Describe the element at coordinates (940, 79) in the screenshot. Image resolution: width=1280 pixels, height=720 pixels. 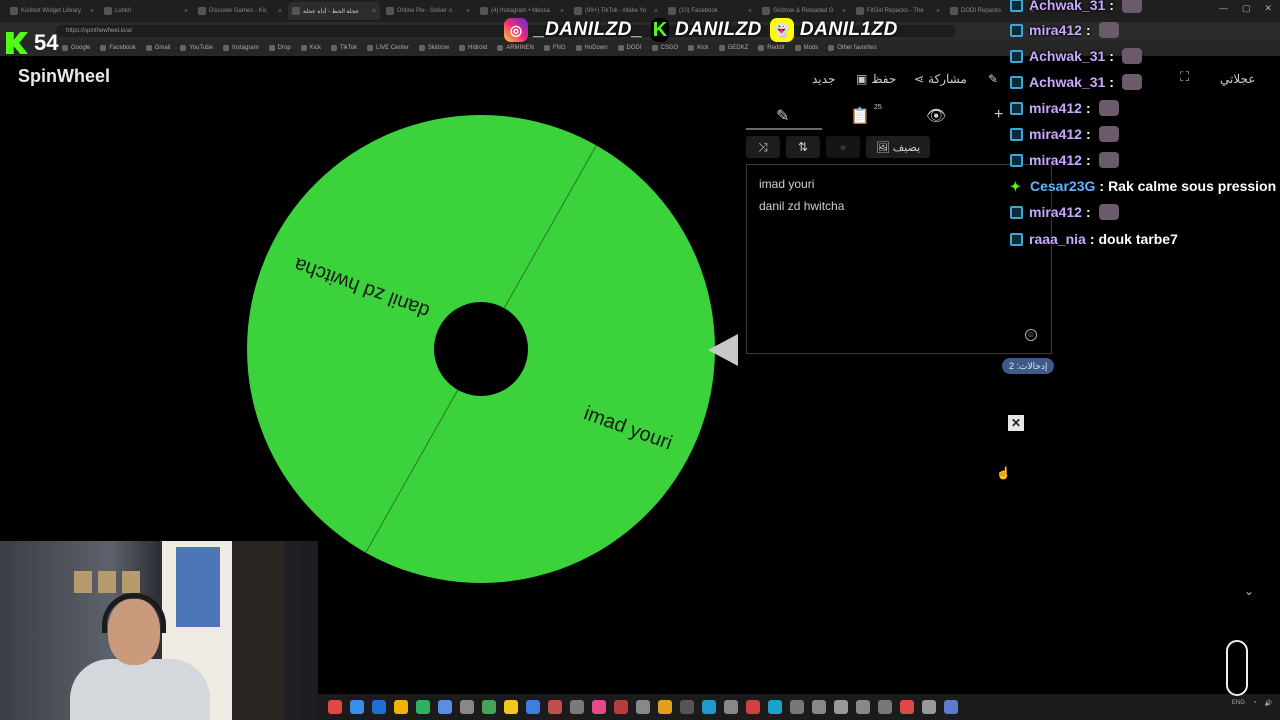
I see `share-button: ⋖ مشاركة` at that location.